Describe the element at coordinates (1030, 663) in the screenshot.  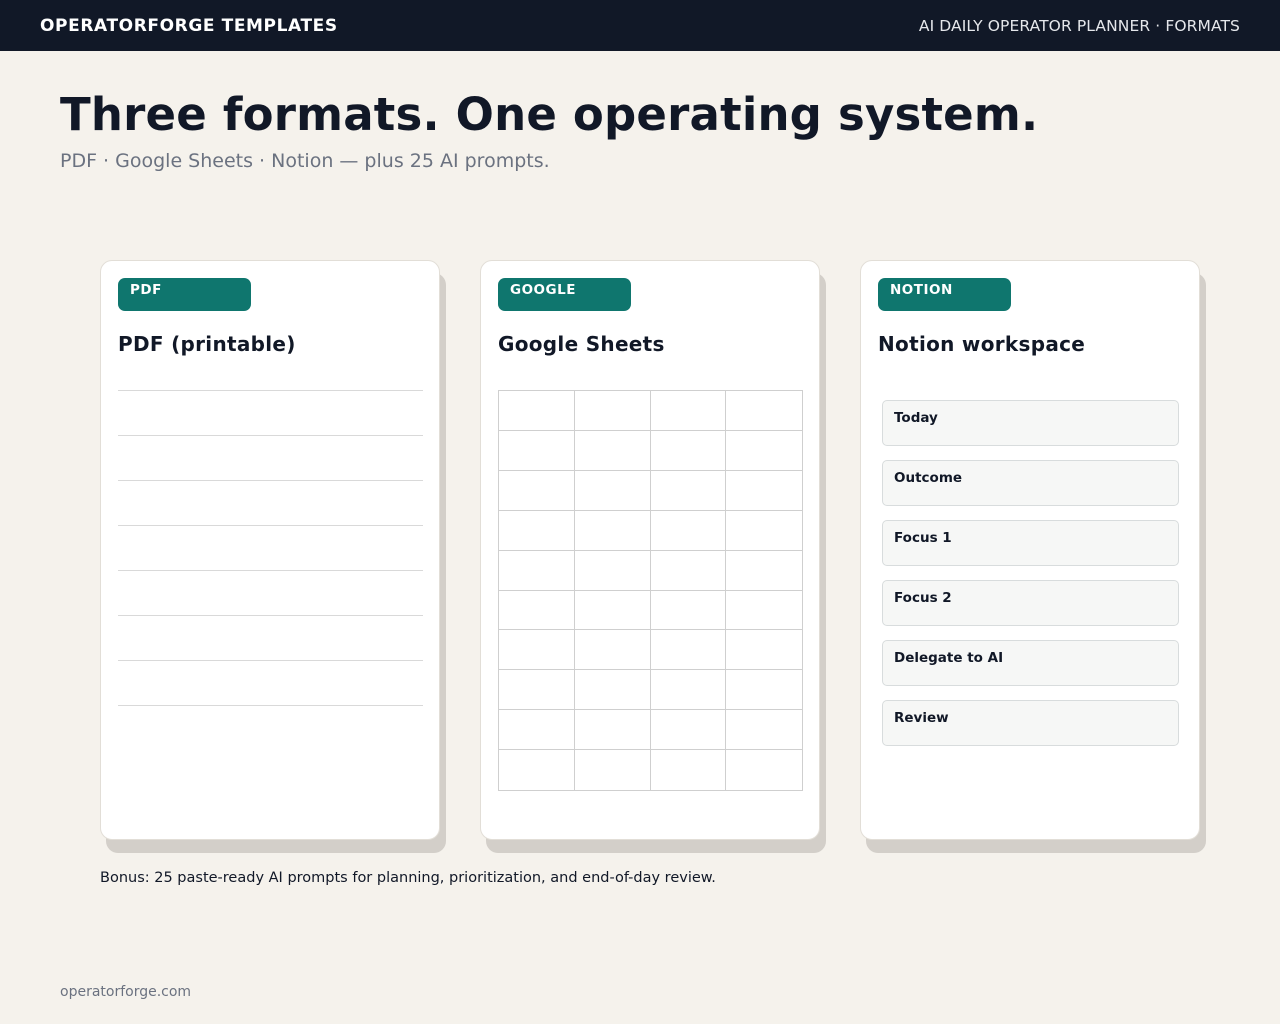
I see `notion-block-delegate: Delegate to AI` at that location.